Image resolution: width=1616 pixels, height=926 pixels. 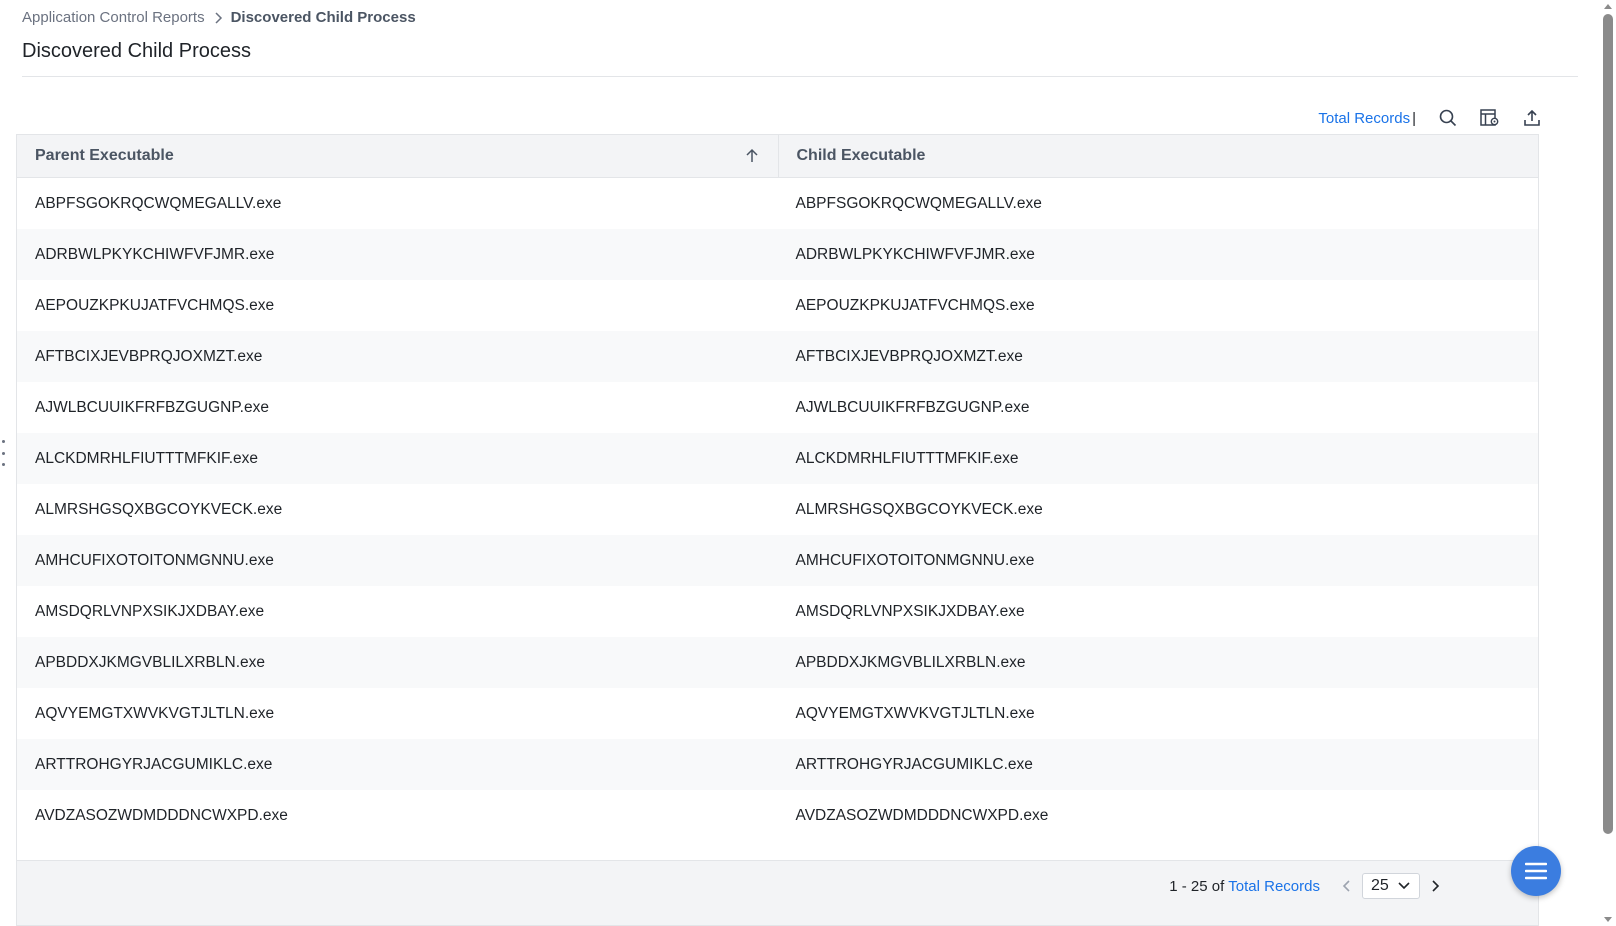 I want to click on column-header-label: Child Executable, so click(x=861, y=155).